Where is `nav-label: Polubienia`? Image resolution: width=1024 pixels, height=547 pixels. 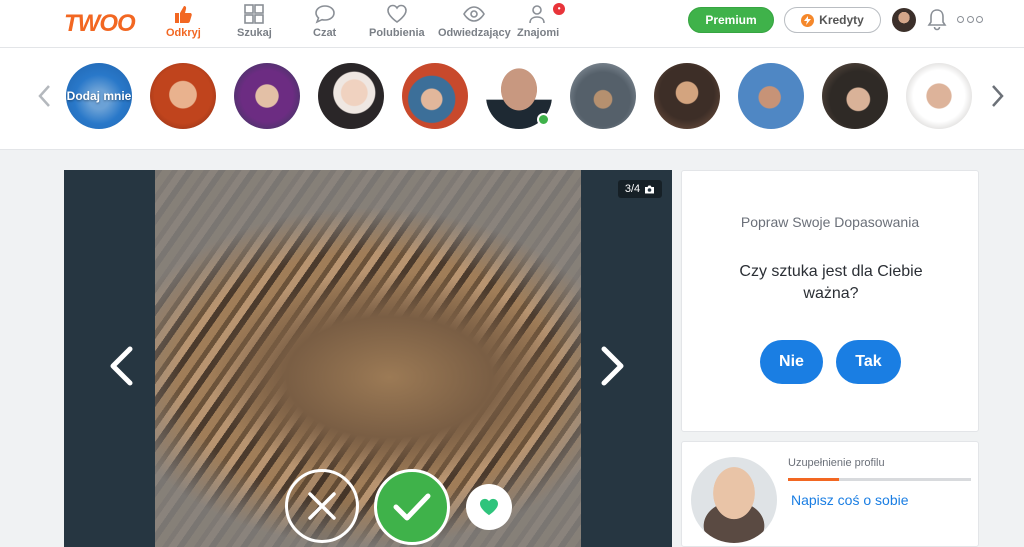 nav-label: Polubienia is located at coordinates (397, 33).